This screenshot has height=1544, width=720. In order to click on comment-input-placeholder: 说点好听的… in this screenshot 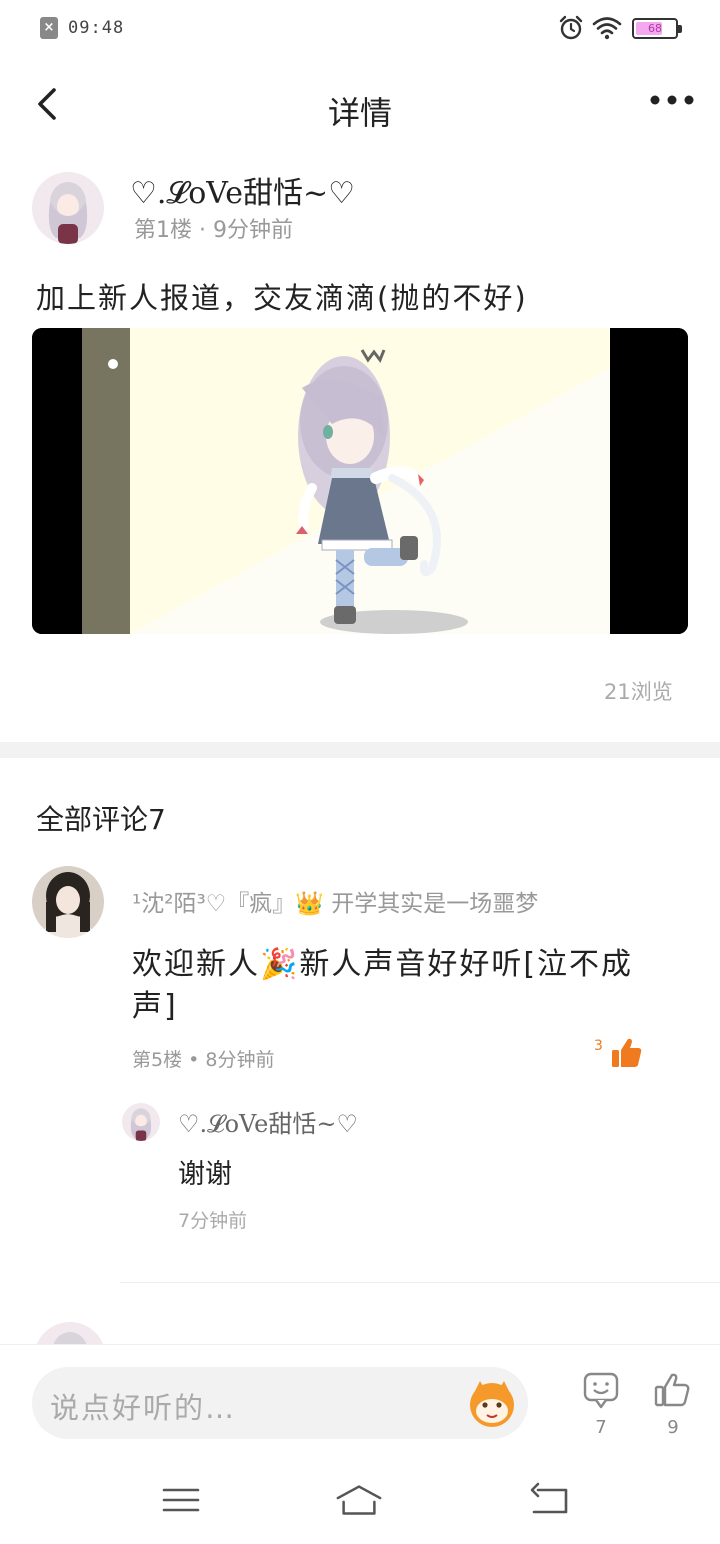, I will do `click(143, 1408)`.